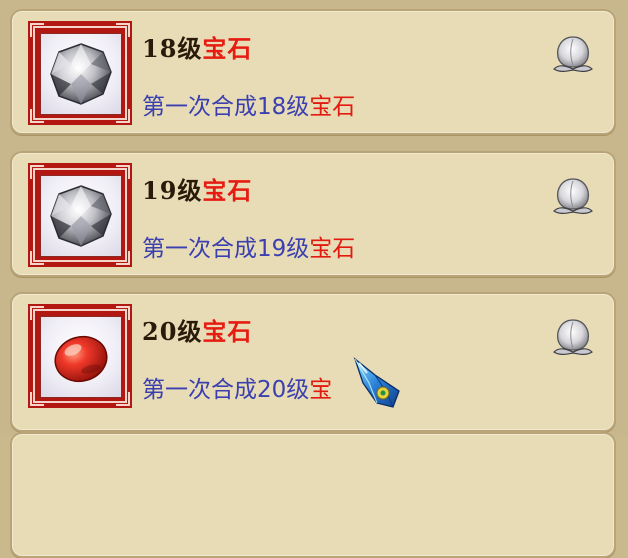  I want to click on achievement-title: 18级宝石, so click(197, 48).